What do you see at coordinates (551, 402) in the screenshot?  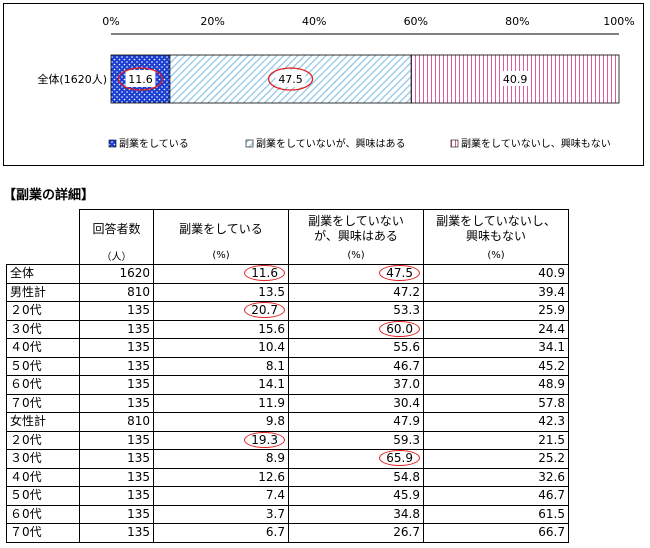 I see `cell-value: 57.8` at bounding box center [551, 402].